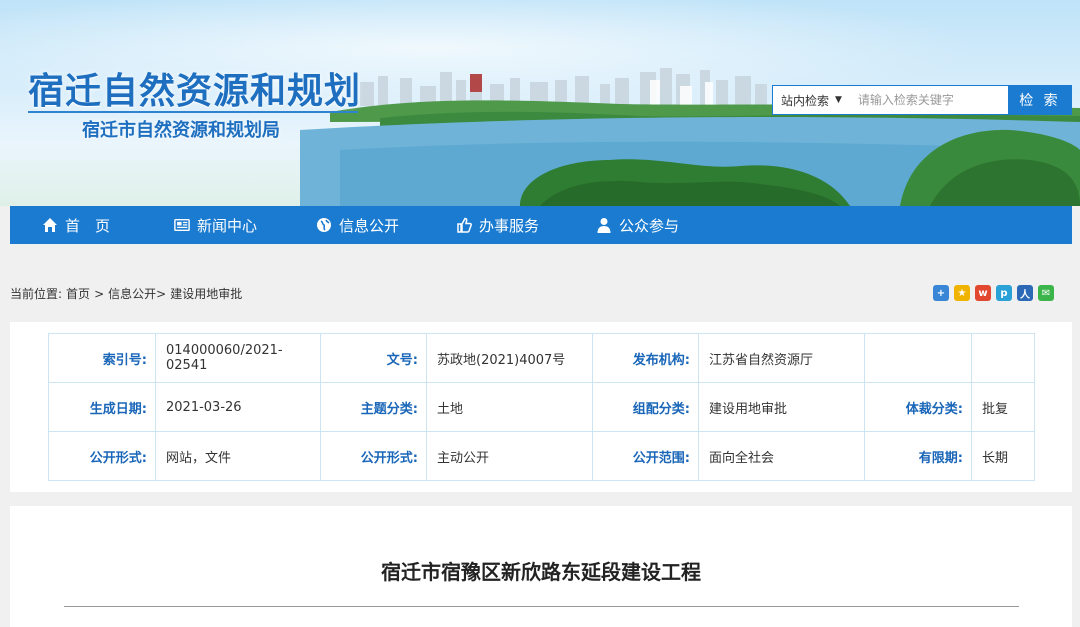  Describe the element at coordinates (918, 456) in the screenshot. I see `meta-key: 有限期:` at that location.